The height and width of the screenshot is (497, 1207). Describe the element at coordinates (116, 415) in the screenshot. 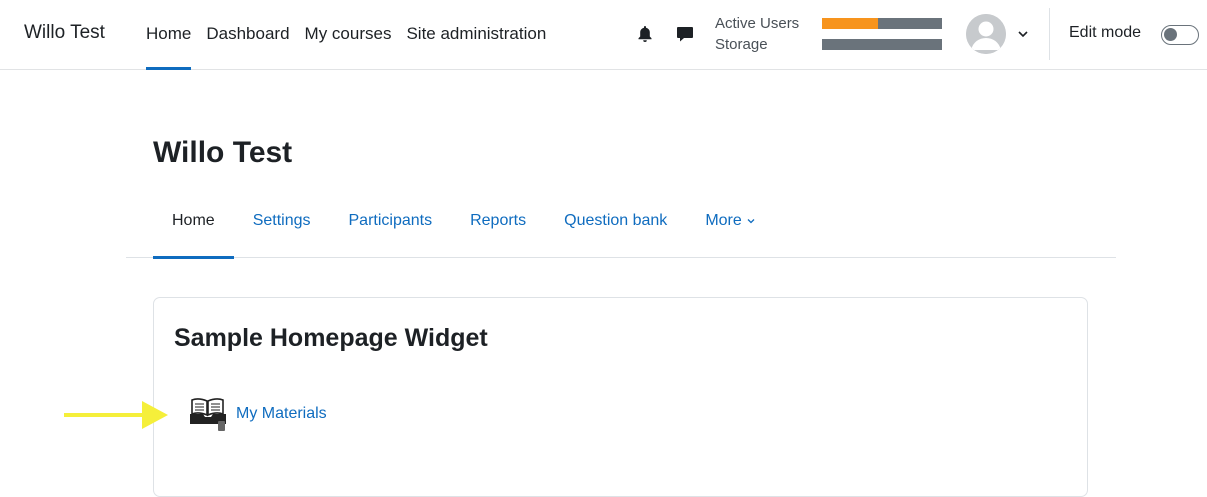

I see `annotation-arrow-icon` at that location.